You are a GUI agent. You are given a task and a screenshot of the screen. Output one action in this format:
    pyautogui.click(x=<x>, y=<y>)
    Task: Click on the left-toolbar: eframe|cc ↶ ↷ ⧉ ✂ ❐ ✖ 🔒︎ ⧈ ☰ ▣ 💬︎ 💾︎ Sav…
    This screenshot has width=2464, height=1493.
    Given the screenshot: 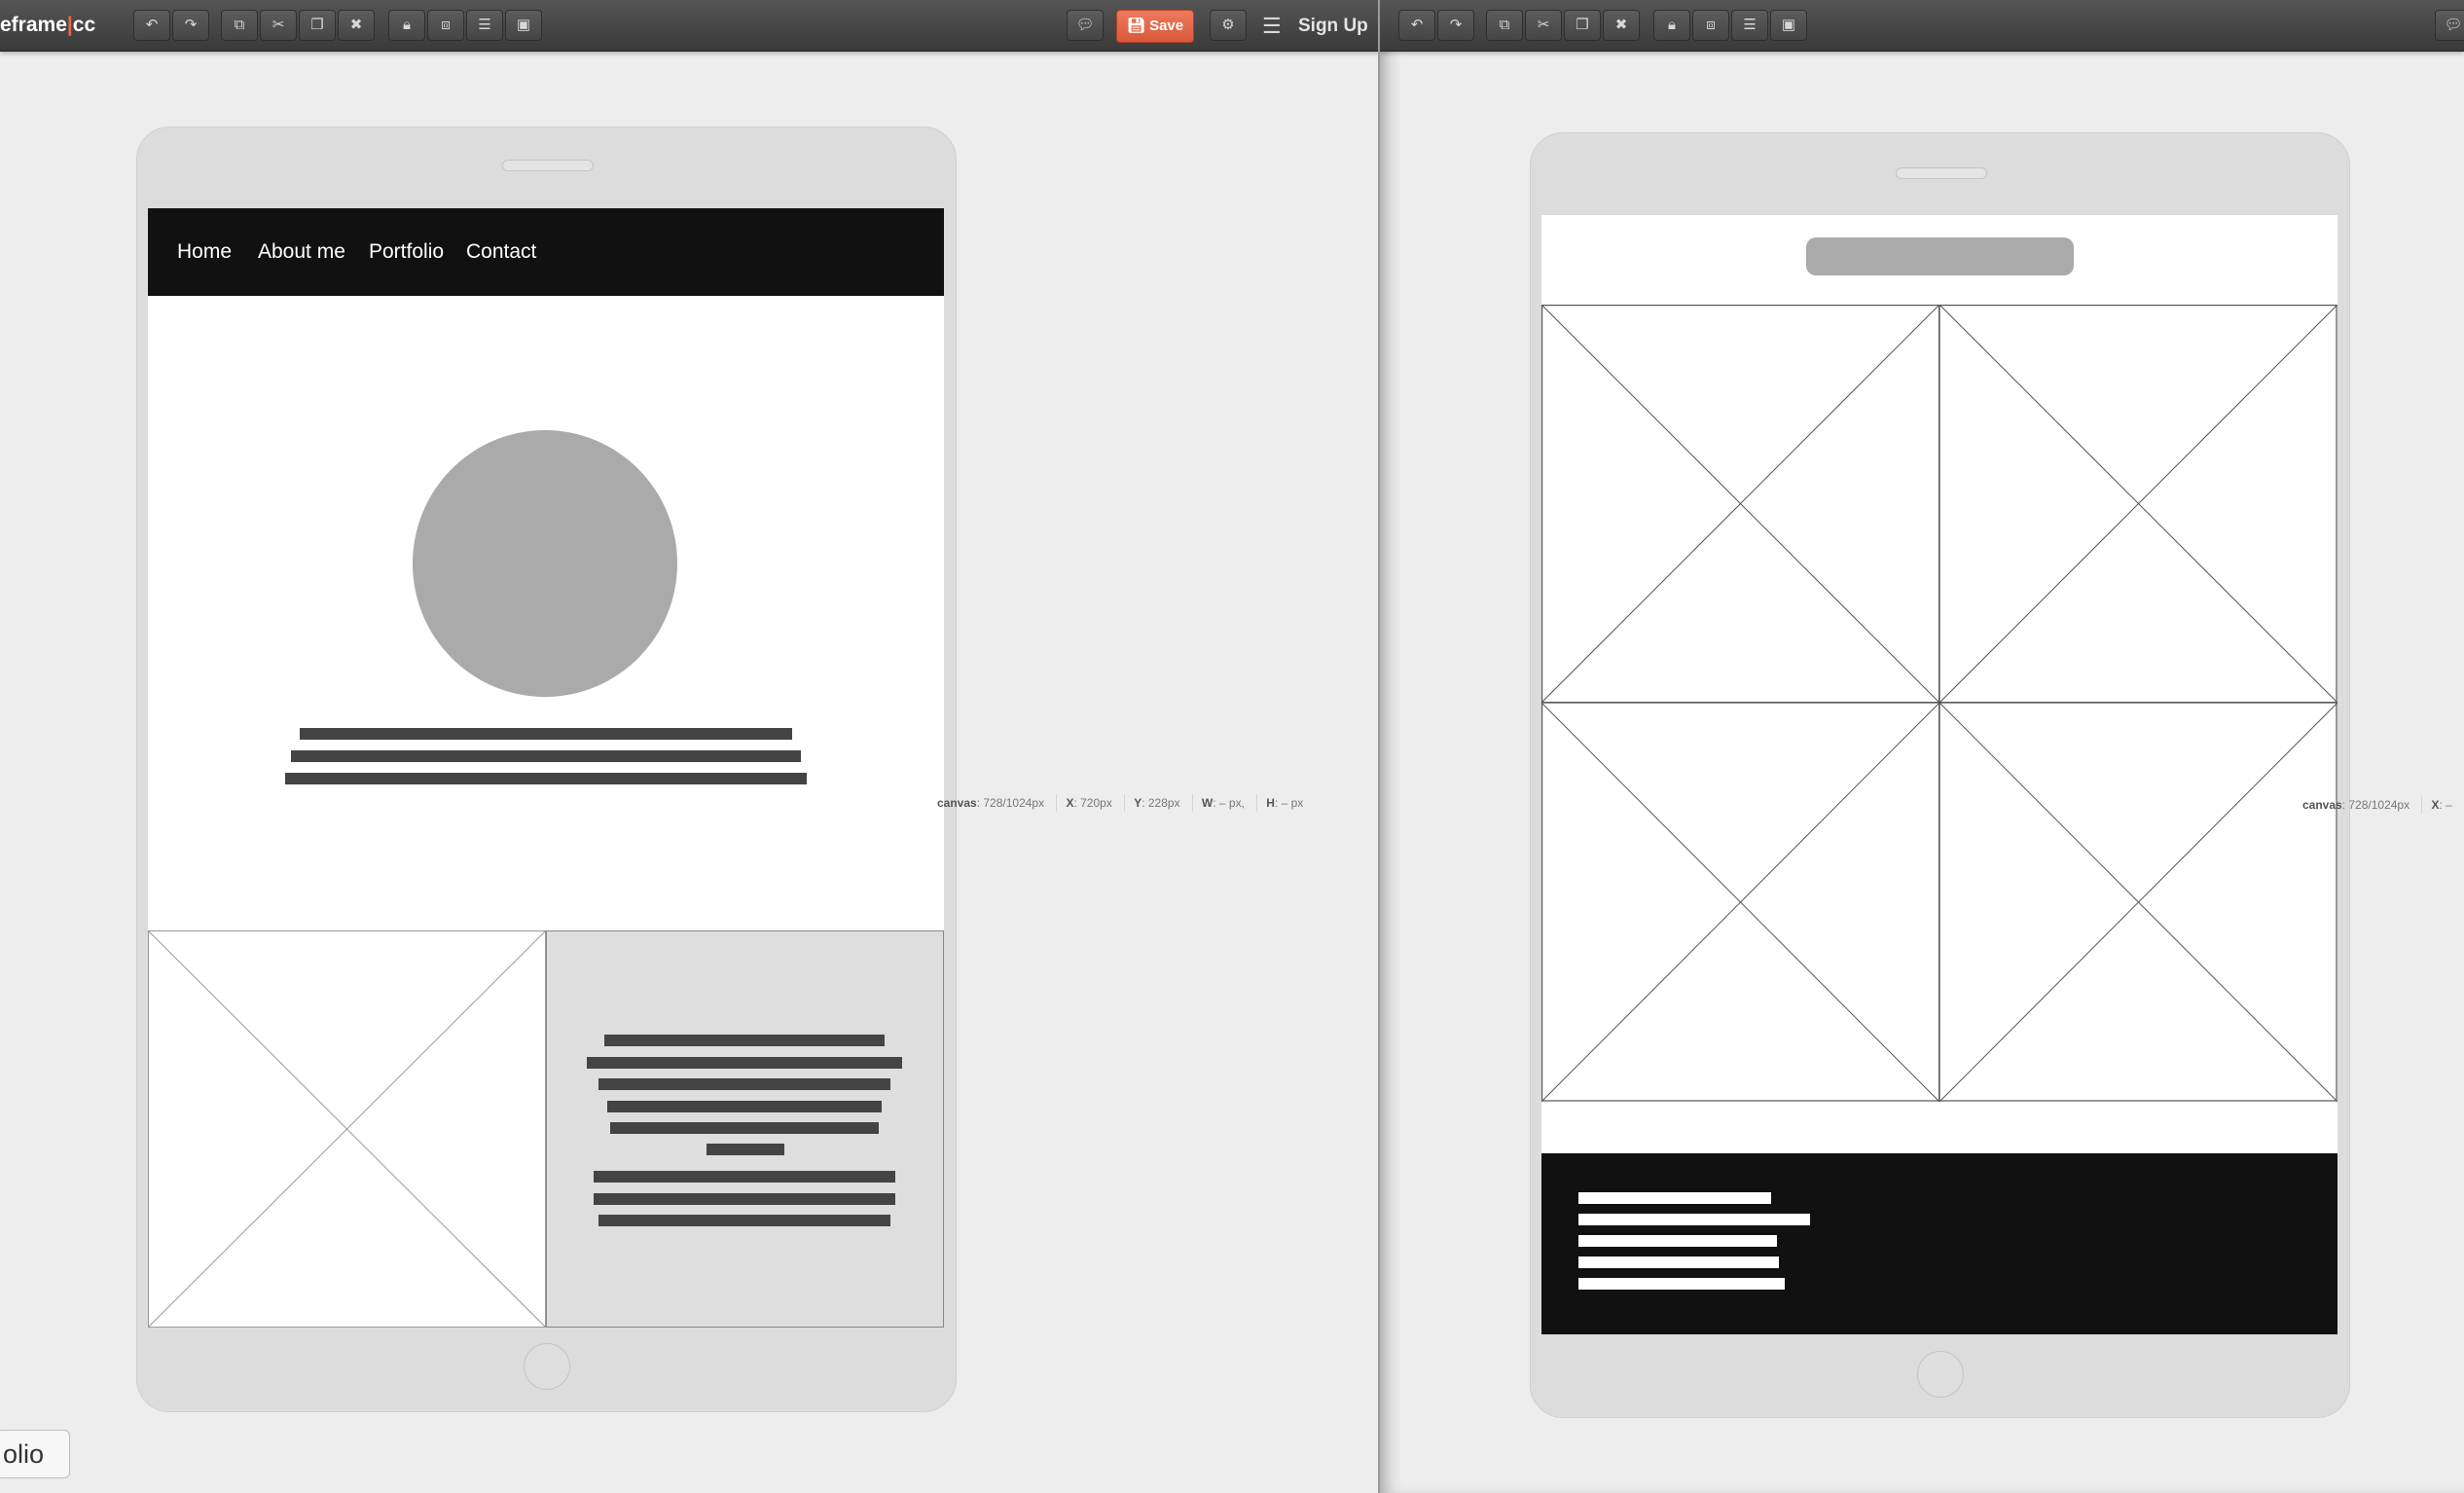 What is the action you would take?
    pyautogui.click(x=690, y=26)
    